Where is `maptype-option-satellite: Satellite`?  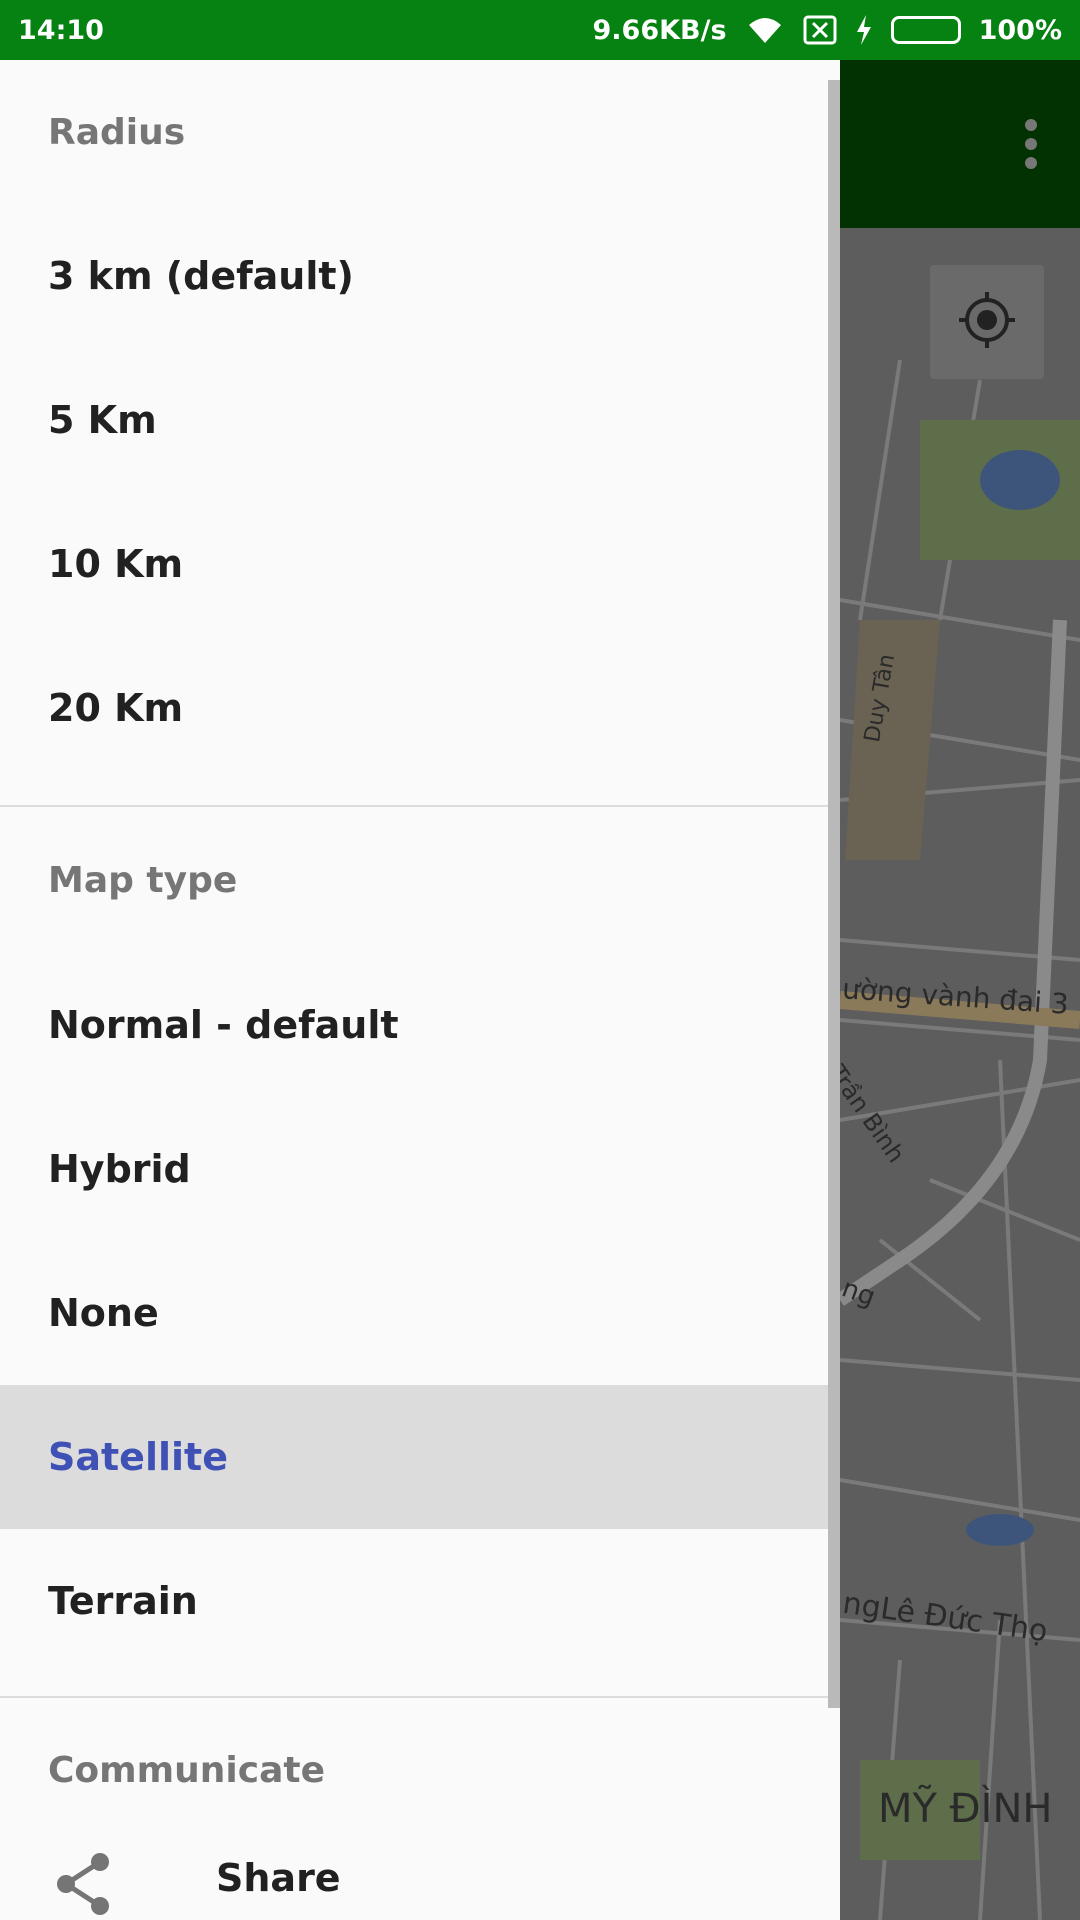 maptype-option-satellite: Satellite is located at coordinates (420, 1457).